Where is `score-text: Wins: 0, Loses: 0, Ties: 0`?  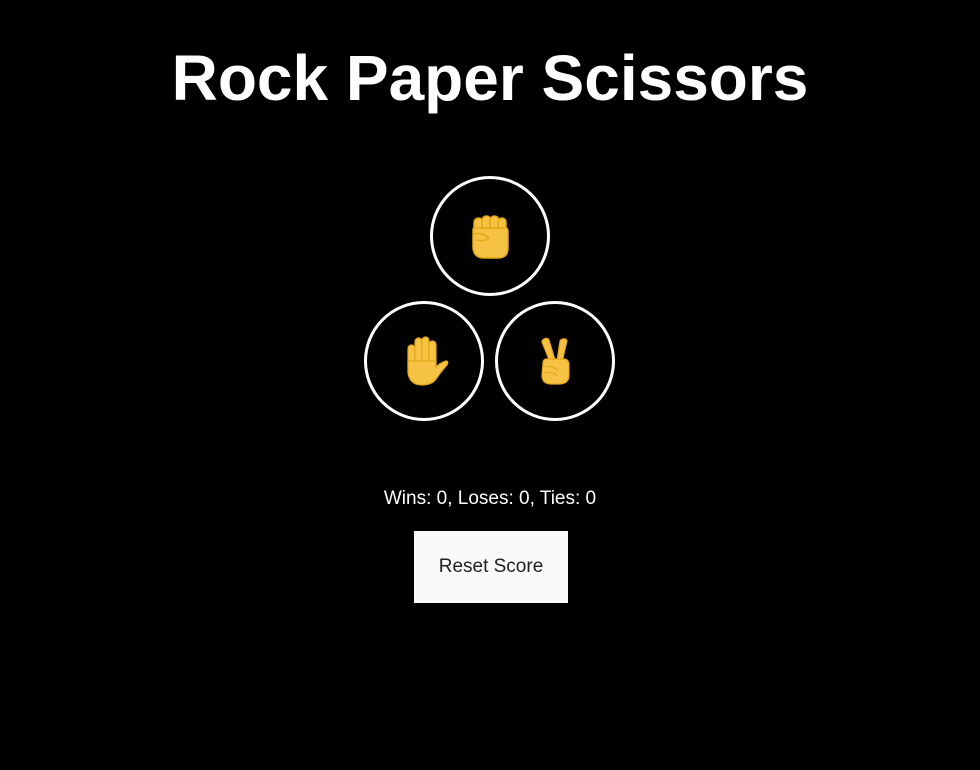 score-text: Wins: 0, Loses: 0, Ties: 0 is located at coordinates (490, 498).